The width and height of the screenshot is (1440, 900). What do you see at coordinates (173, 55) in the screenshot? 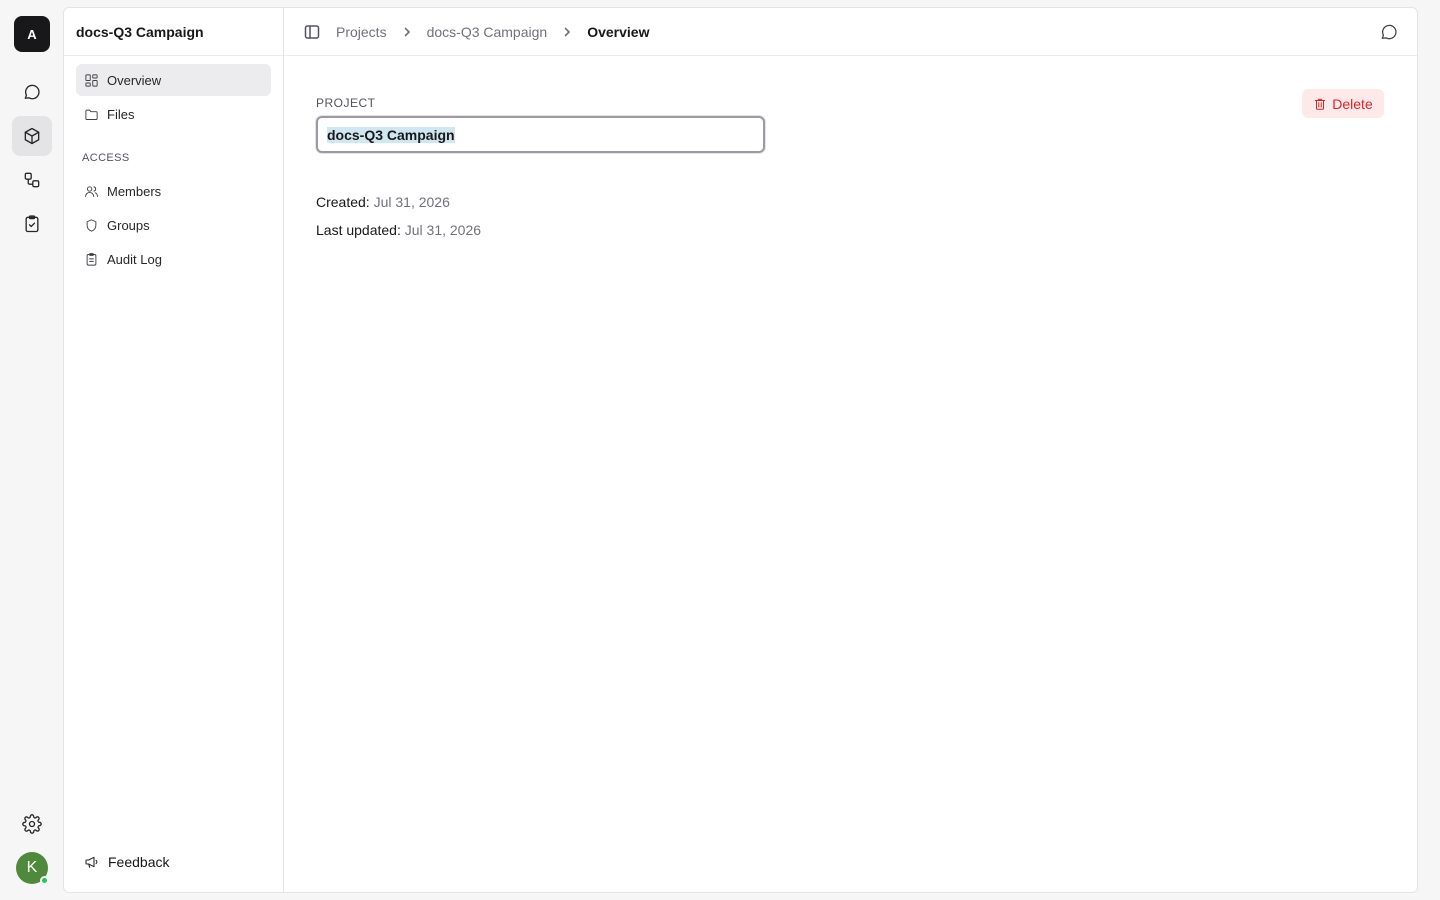
I see `sidebar-divider` at bounding box center [173, 55].